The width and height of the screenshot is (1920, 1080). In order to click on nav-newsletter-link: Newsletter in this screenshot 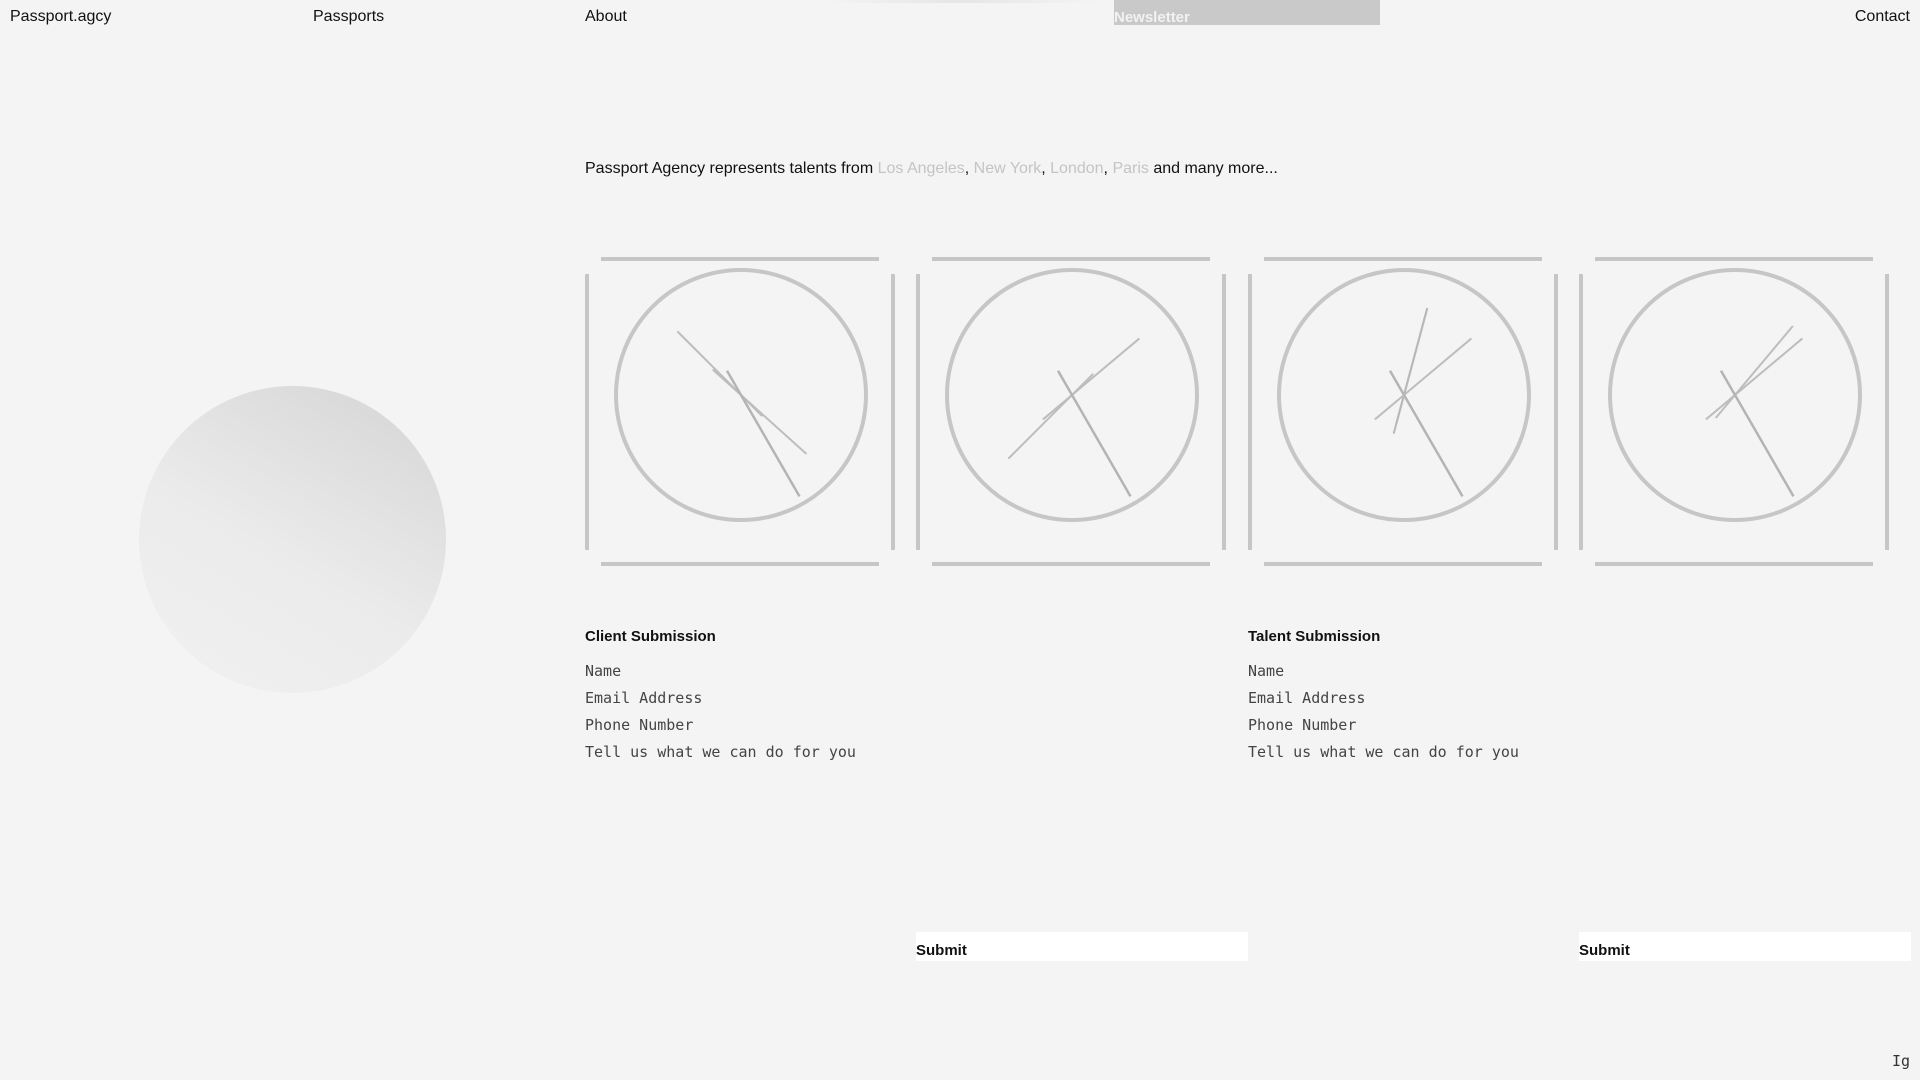, I will do `click(1152, 17)`.